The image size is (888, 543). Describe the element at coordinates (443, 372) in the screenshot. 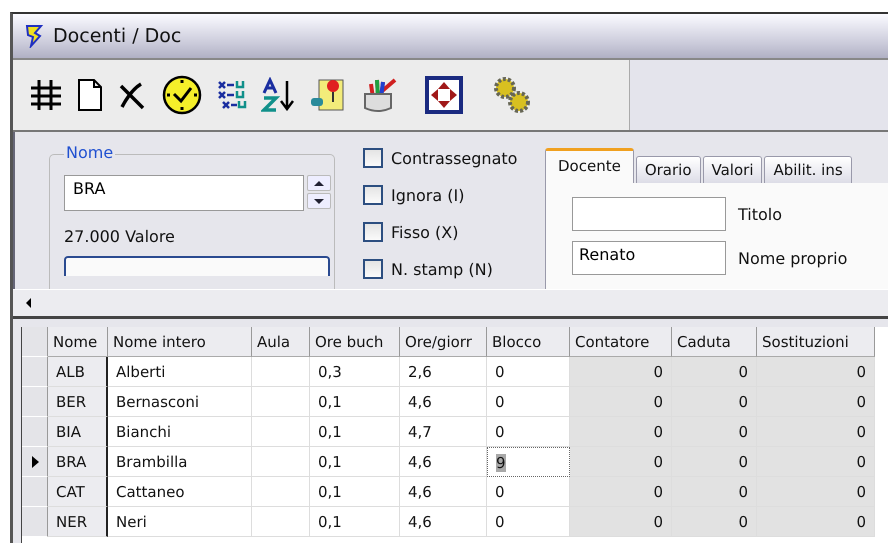

I see `table-cell: 2,6` at that location.